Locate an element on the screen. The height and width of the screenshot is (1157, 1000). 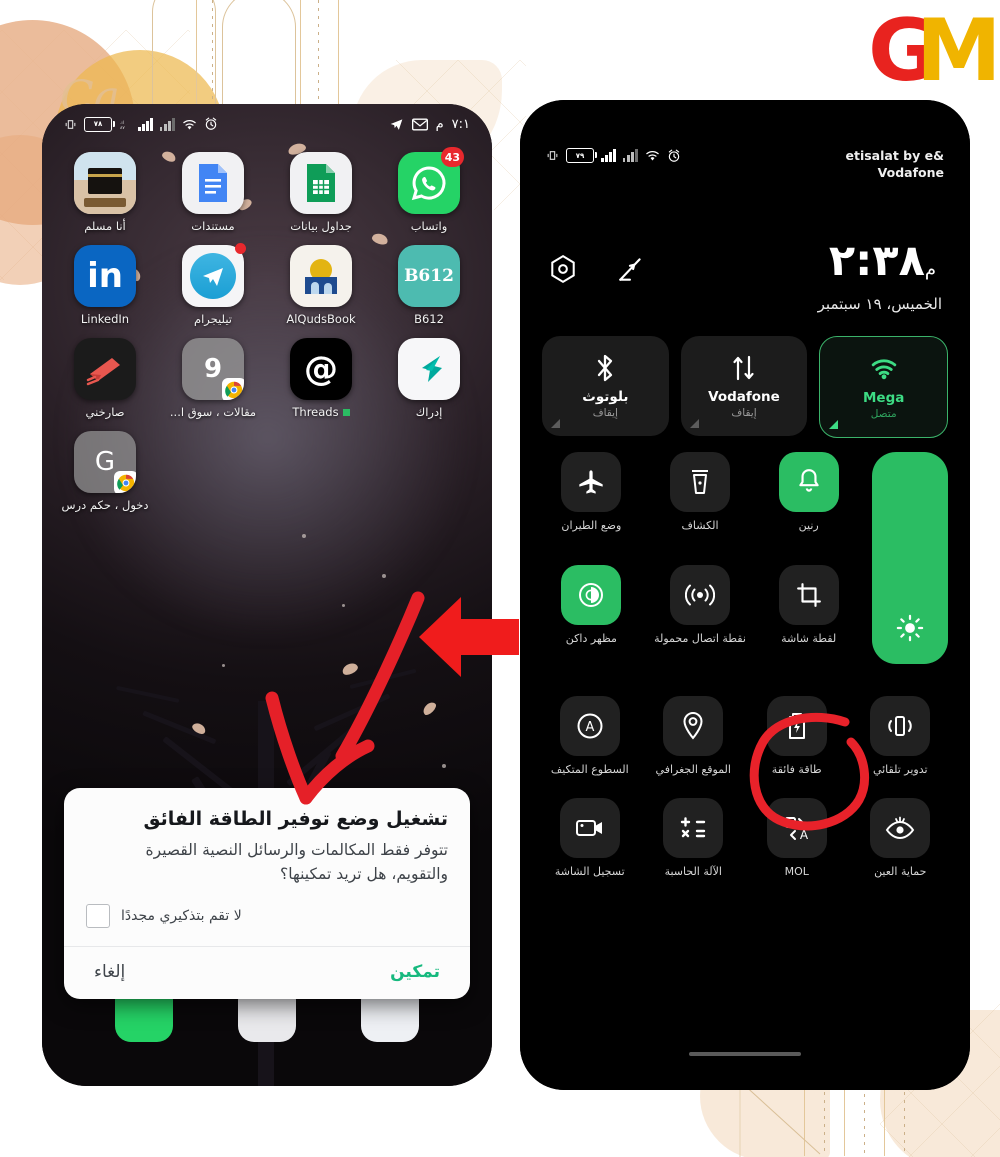
toggle-ring: رنين is located at coordinates (808, 501).